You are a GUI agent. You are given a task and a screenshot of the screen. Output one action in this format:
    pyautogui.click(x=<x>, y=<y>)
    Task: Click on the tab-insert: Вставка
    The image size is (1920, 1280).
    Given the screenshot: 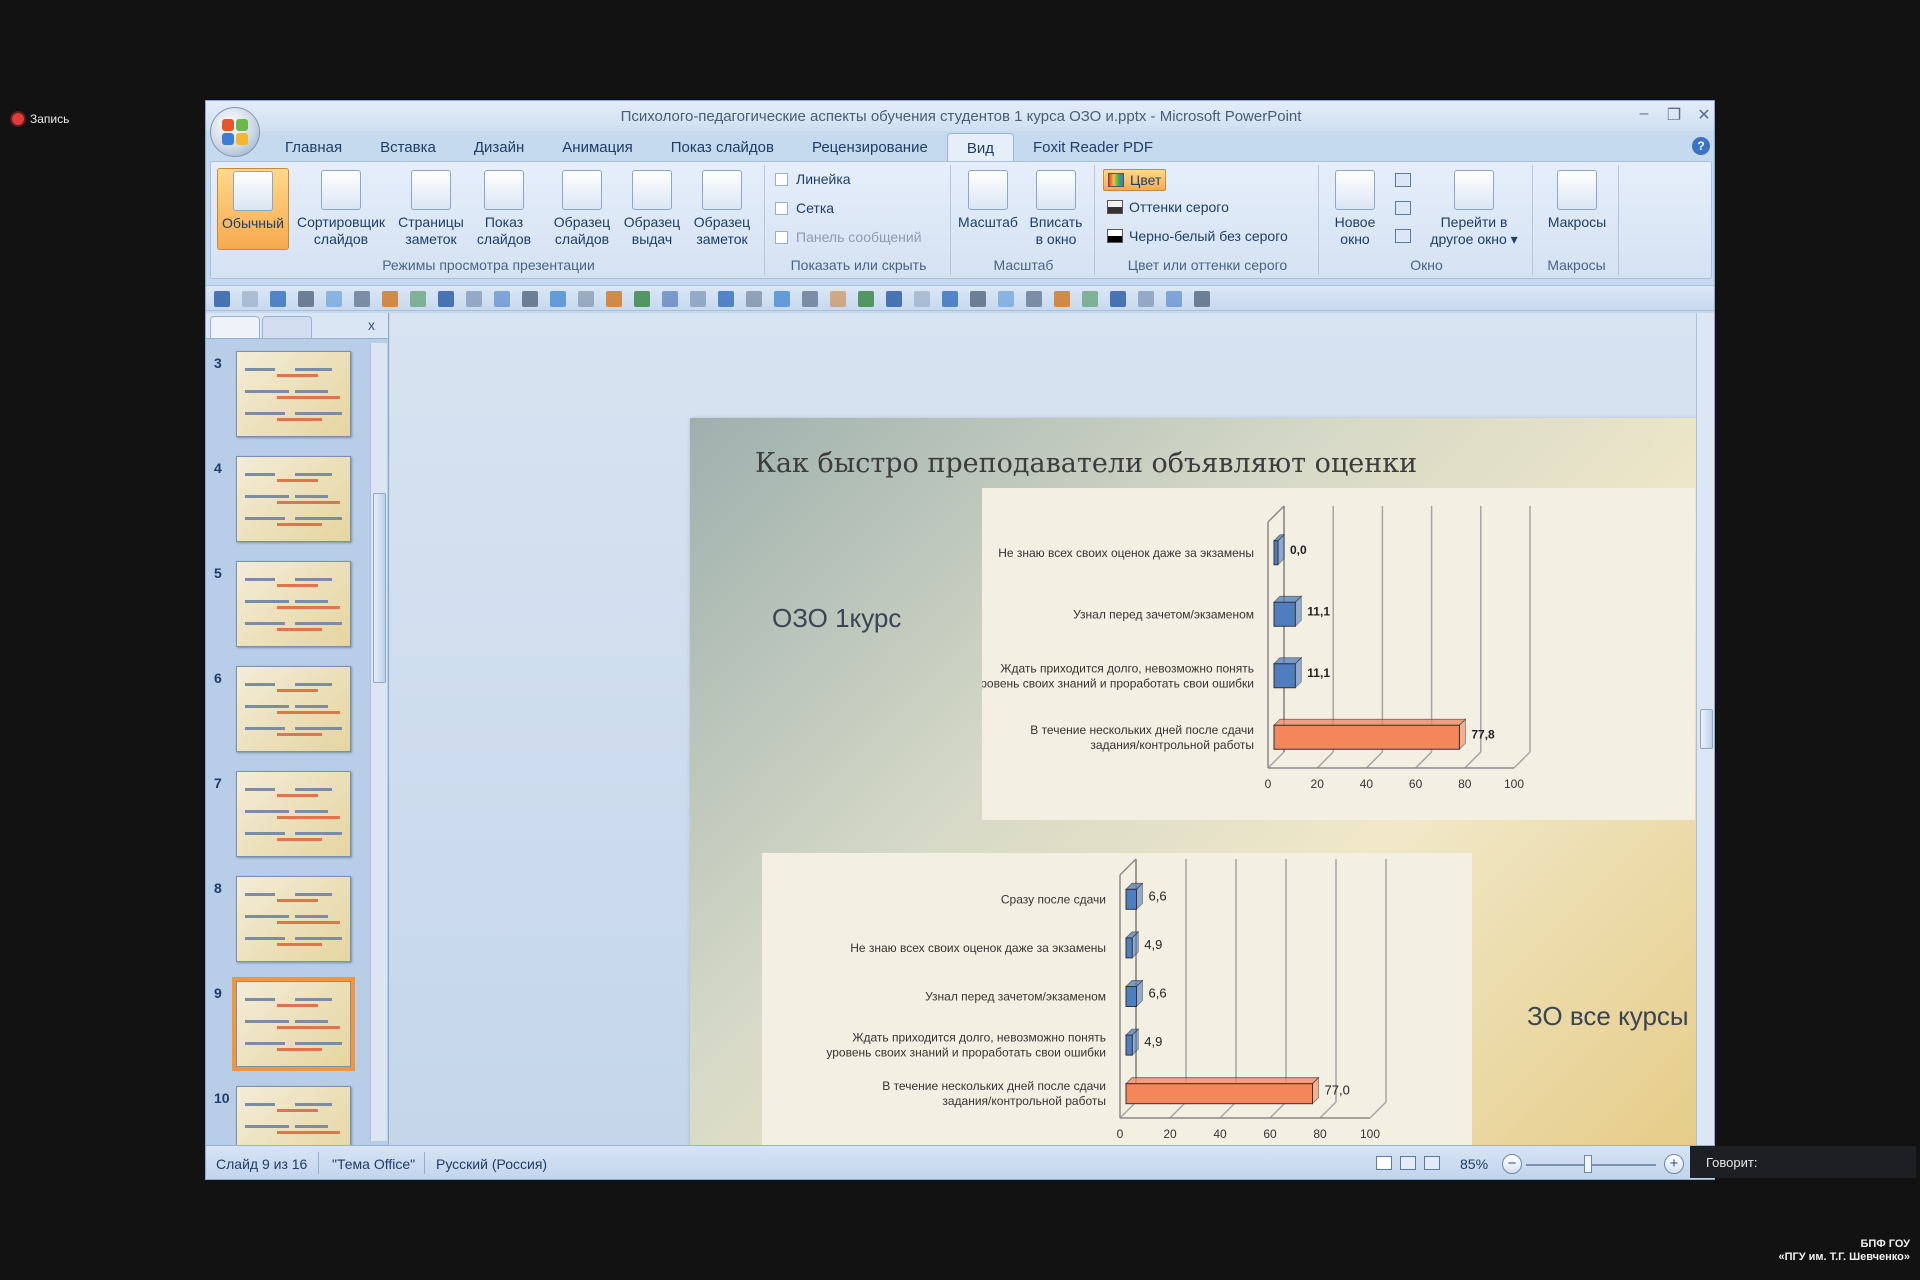 What is the action you would take?
    pyautogui.click(x=408, y=147)
    